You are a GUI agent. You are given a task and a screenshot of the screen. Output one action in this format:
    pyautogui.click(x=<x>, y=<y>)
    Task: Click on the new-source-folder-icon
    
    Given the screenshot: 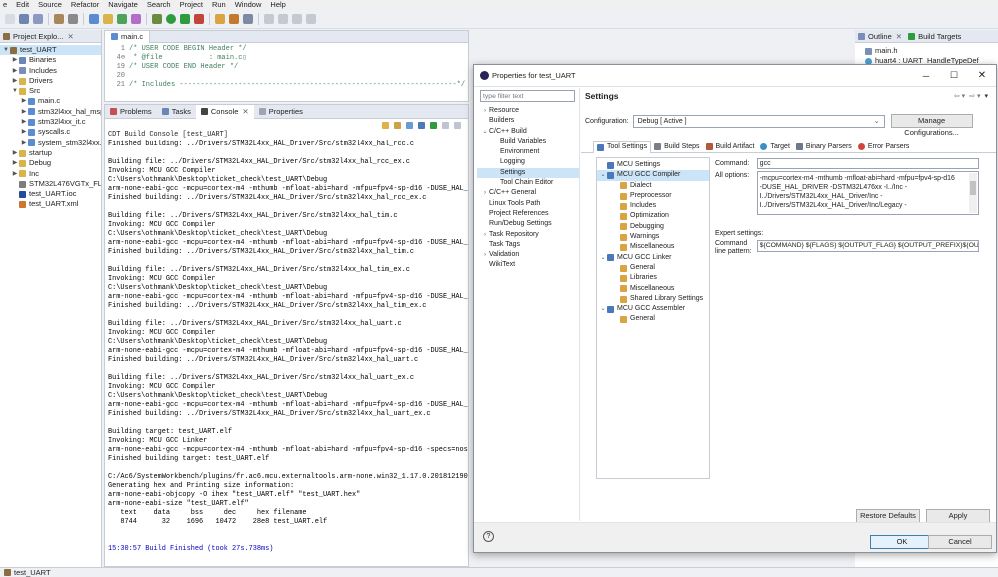 What is the action you would take?
    pyautogui.click(x=108, y=18)
    